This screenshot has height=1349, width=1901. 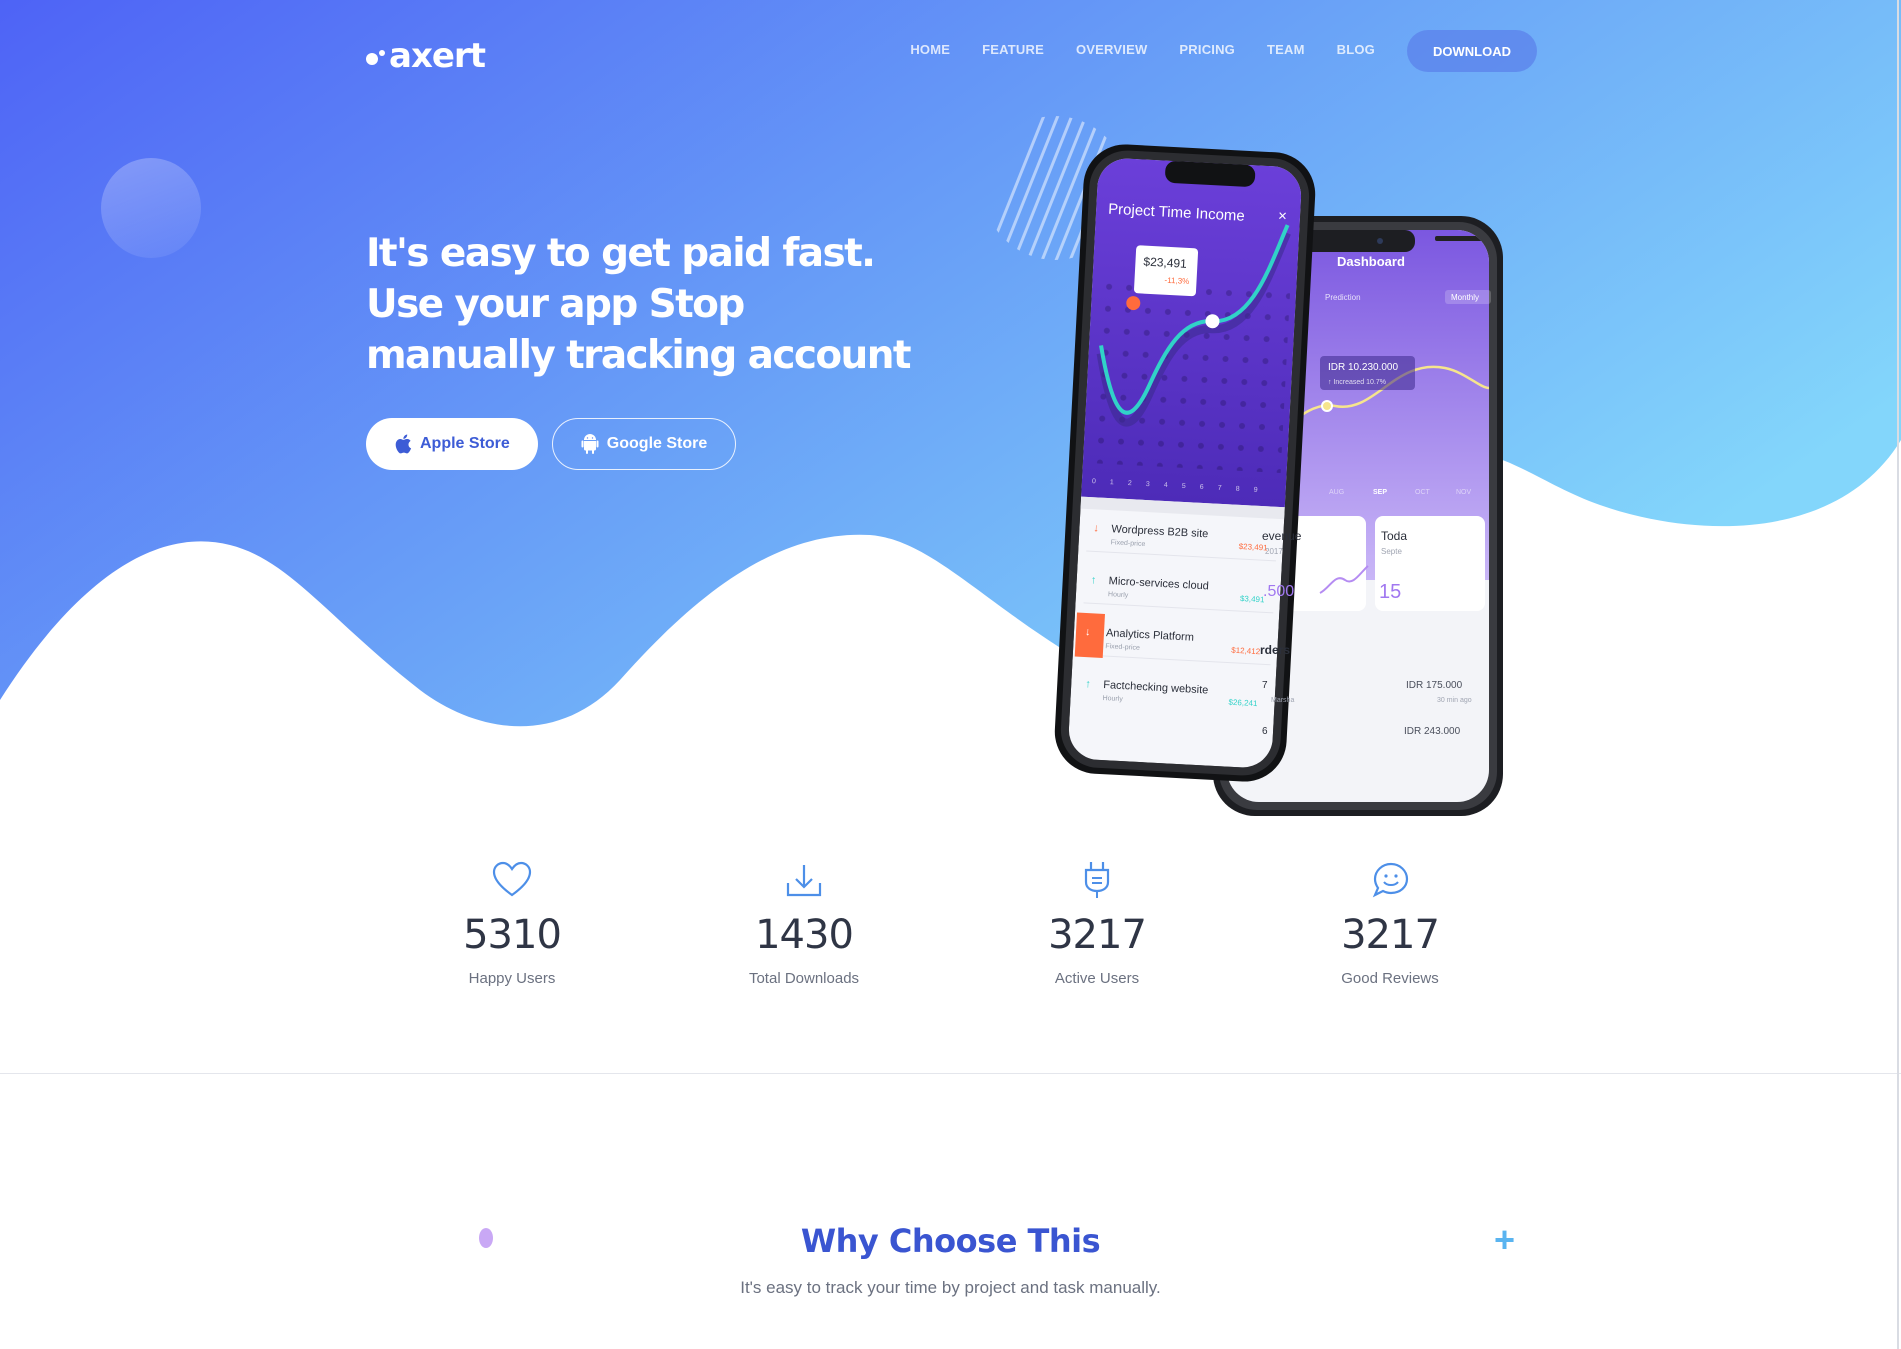 What do you see at coordinates (1394, 536) in the screenshot?
I see `back-card2-title: Toda` at bounding box center [1394, 536].